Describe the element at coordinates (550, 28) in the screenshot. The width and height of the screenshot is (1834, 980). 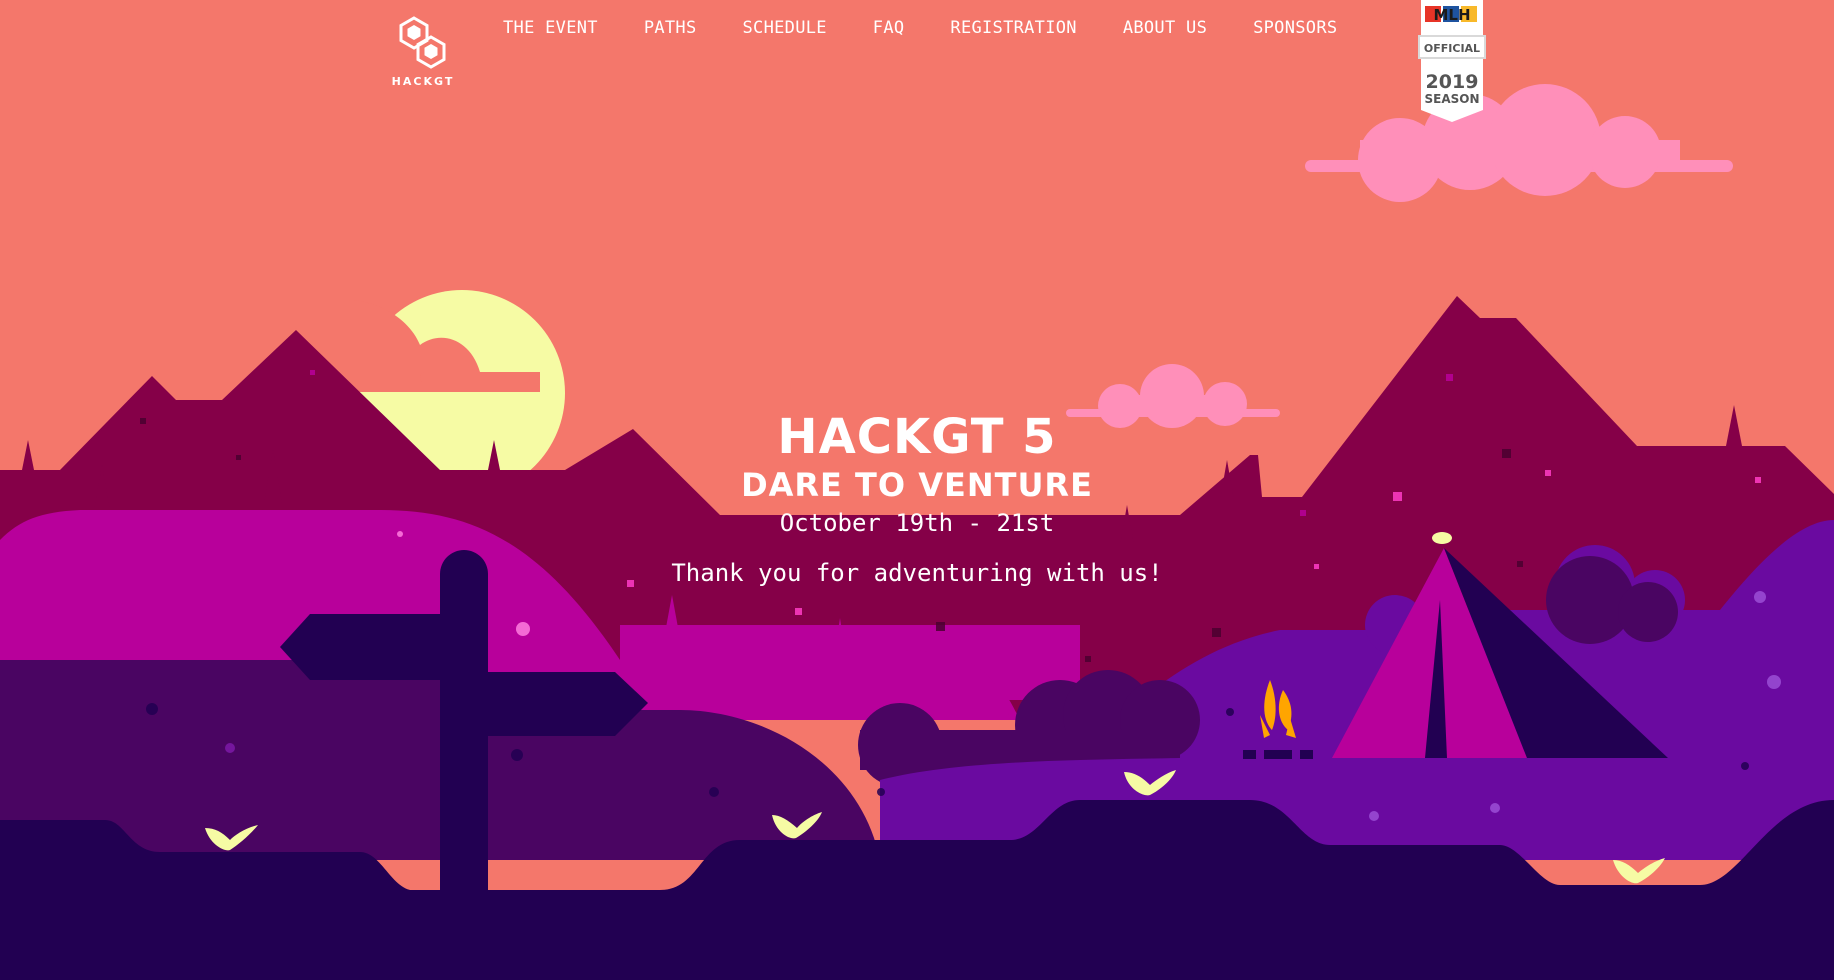
I see `nav-the-event: THE EVENT` at that location.